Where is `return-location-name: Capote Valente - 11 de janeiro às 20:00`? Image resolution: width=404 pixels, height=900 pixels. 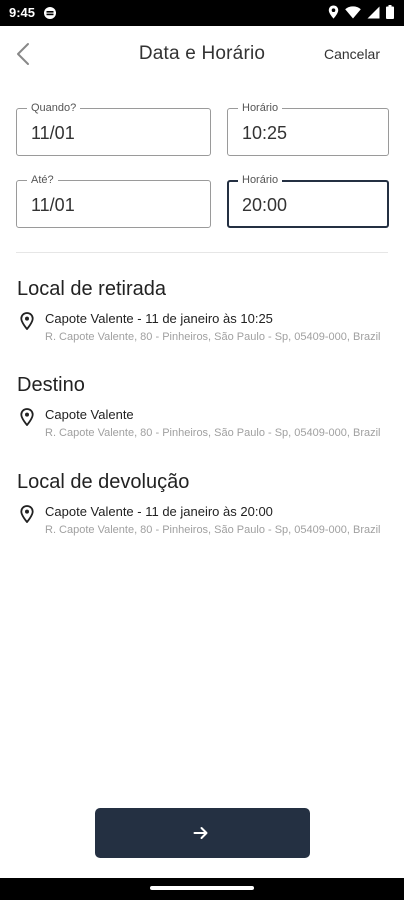
return-location-name: Capote Valente - 11 de janeiro às 20:00 is located at coordinates (159, 511).